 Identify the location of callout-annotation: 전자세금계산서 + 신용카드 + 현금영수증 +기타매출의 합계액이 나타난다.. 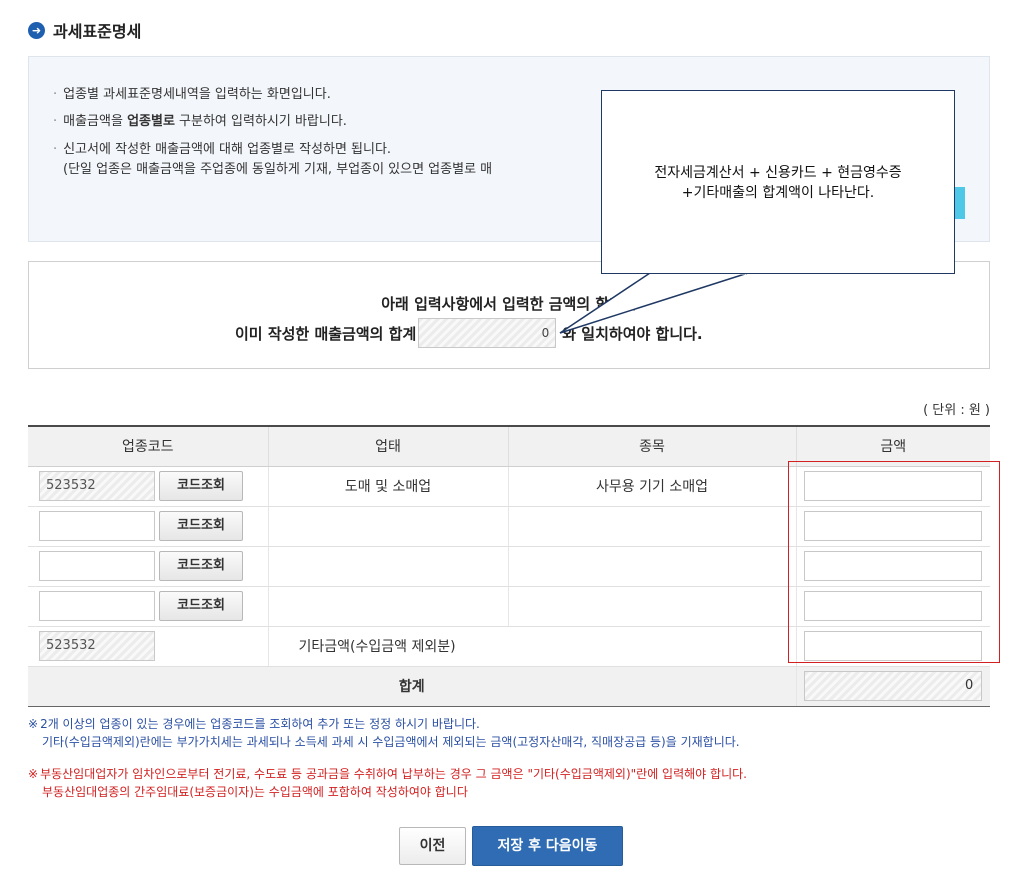
(778, 182).